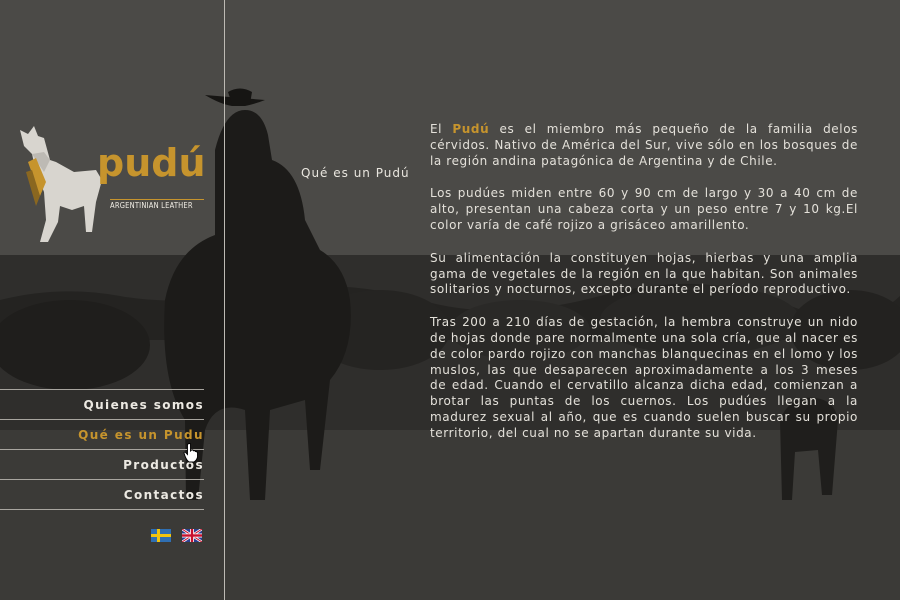 This screenshot has height=600, width=900. What do you see at coordinates (161, 535) in the screenshot?
I see `sweden-flag-icon` at bounding box center [161, 535].